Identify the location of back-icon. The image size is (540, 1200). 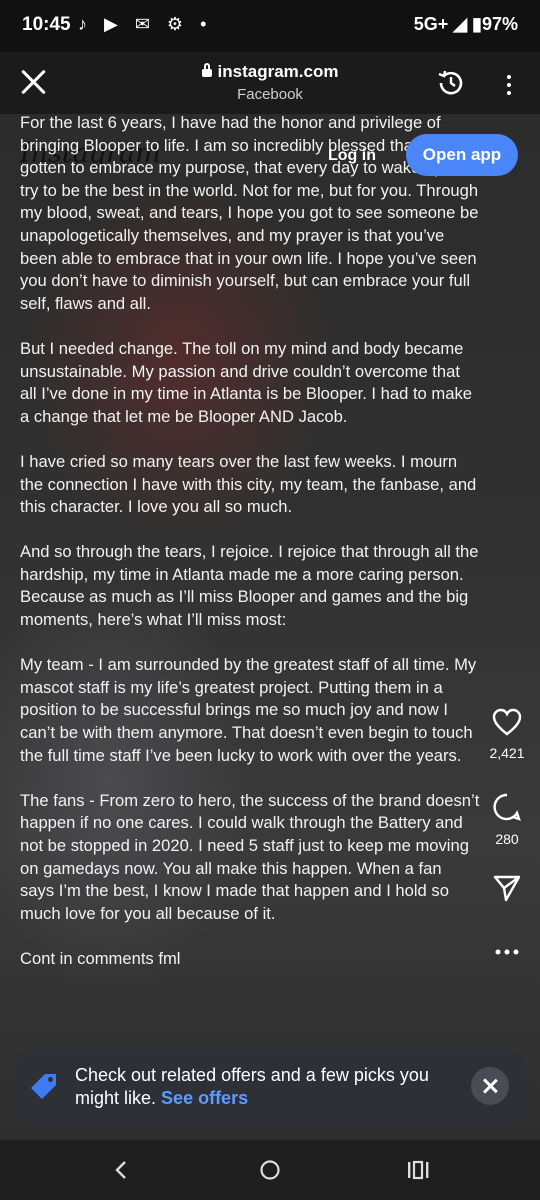
(122, 1170).